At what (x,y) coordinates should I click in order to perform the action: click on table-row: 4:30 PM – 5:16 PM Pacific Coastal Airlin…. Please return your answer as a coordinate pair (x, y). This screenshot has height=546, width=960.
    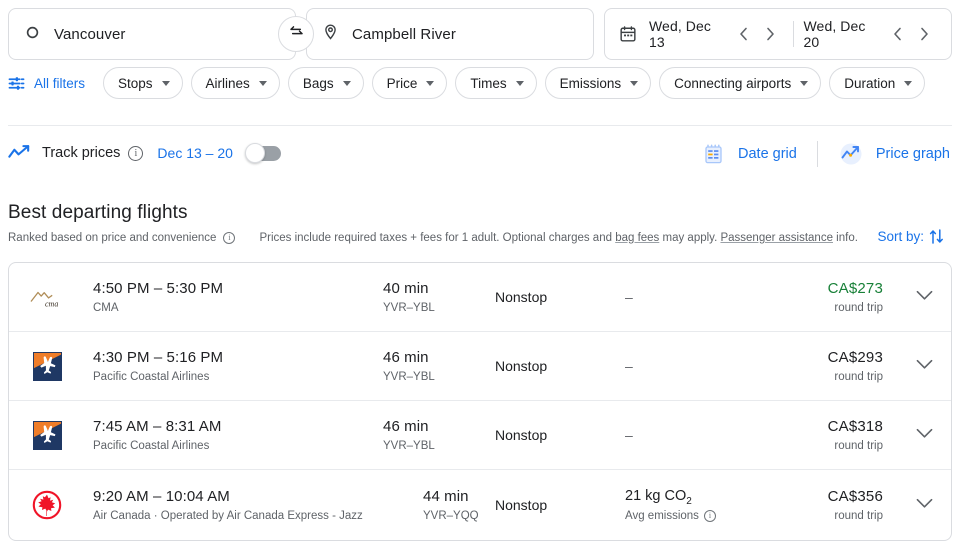
    Looking at the image, I should click on (480, 366).